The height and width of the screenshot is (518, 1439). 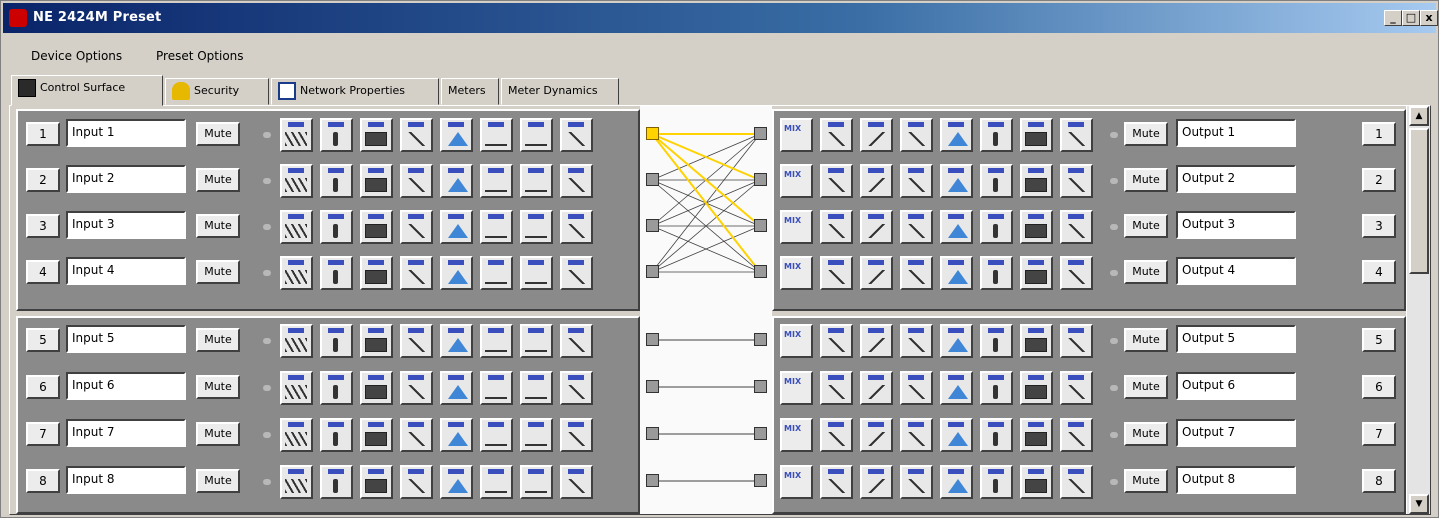 What do you see at coordinates (1236, 225) in the screenshot?
I see `output-name-field: Output 3` at bounding box center [1236, 225].